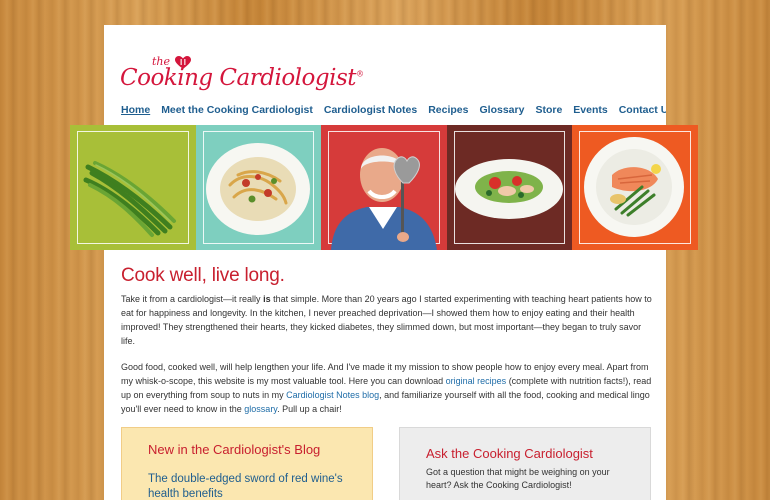  Describe the element at coordinates (203, 275) in the screenshot. I see `page-headline: Cook well, live long.` at that location.